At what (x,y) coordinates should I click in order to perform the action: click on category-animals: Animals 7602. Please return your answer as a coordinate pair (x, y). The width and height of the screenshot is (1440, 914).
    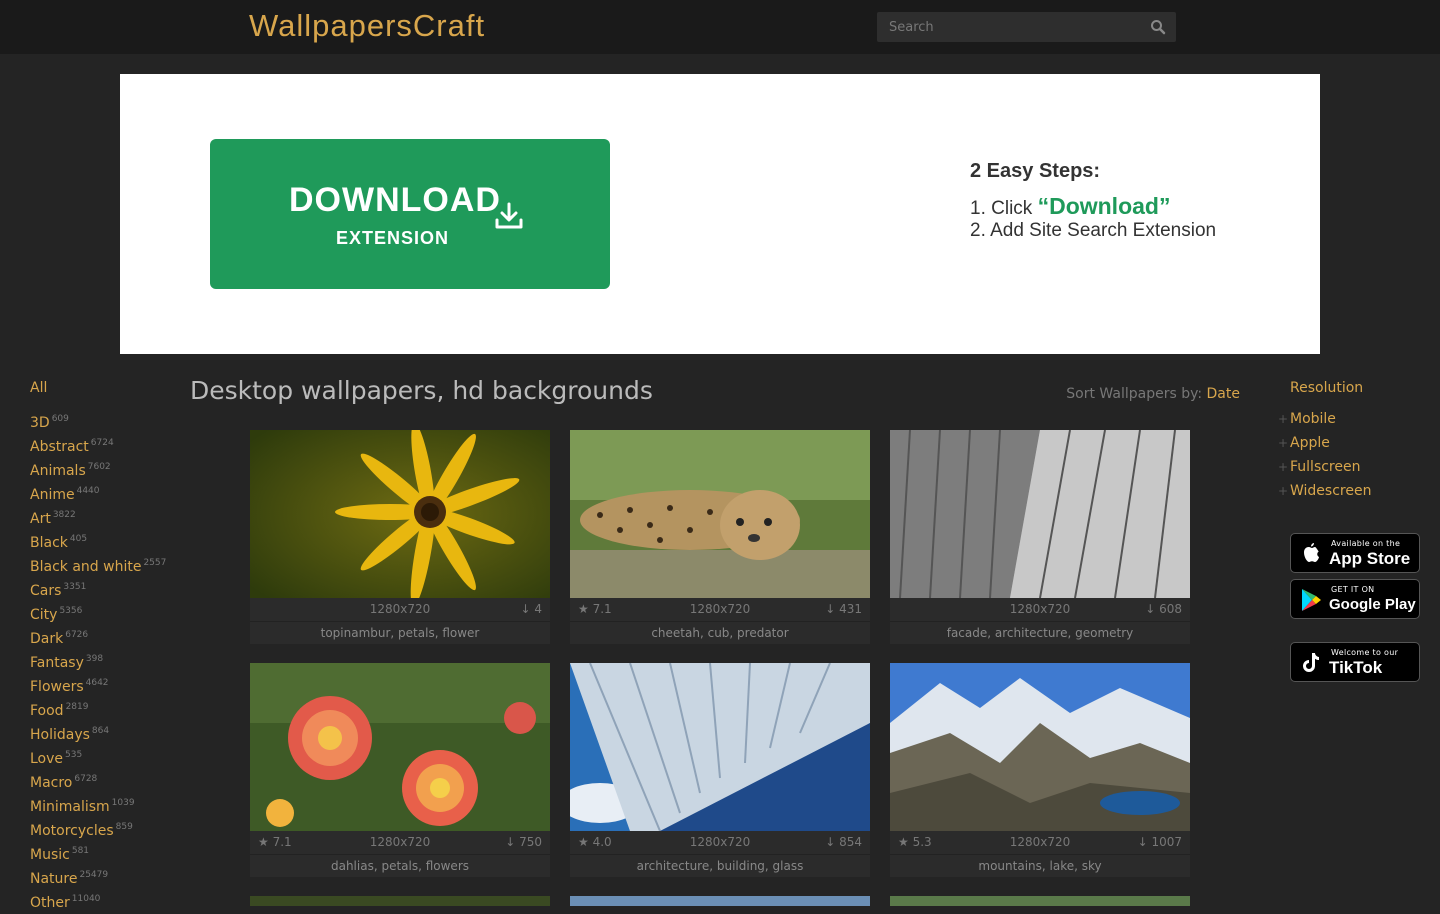
    Looking at the image, I should click on (105, 468).